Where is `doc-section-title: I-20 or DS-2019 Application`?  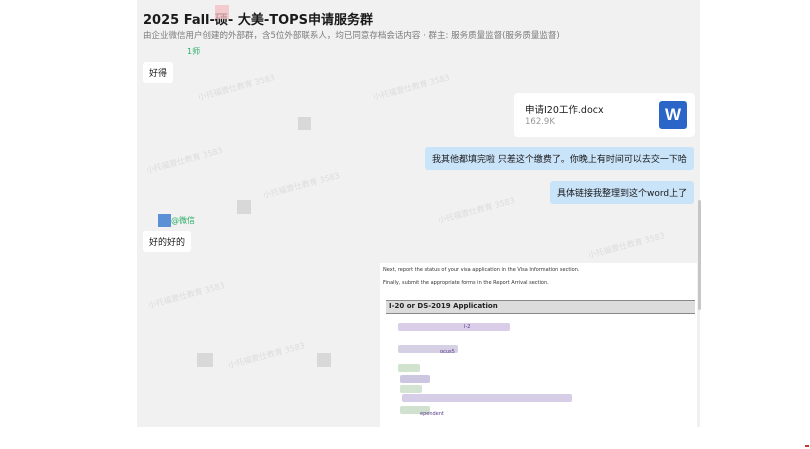
doc-section-title: I-20 or DS-2019 Application is located at coordinates (443, 306).